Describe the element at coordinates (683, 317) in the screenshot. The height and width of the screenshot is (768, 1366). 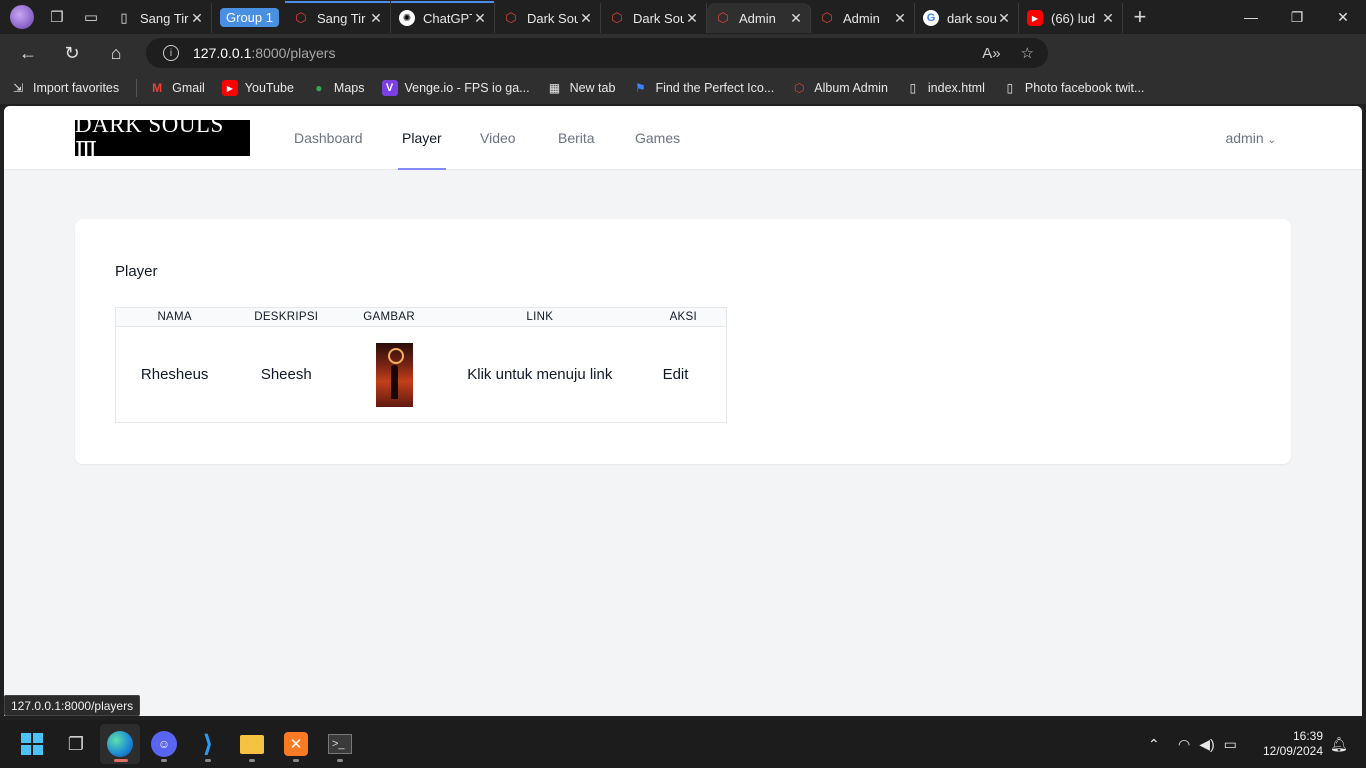
I see `col-aksi: AKSI` at that location.